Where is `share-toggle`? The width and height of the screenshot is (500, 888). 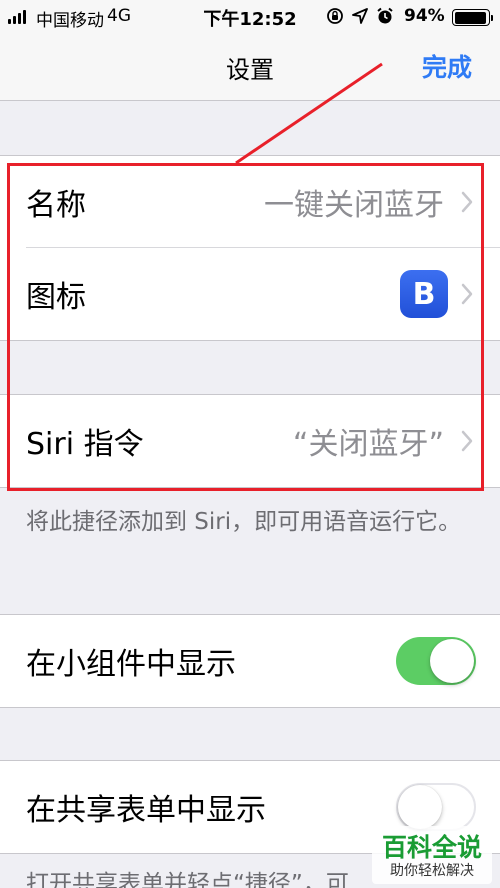 share-toggle is located at coordinates (436, 807).